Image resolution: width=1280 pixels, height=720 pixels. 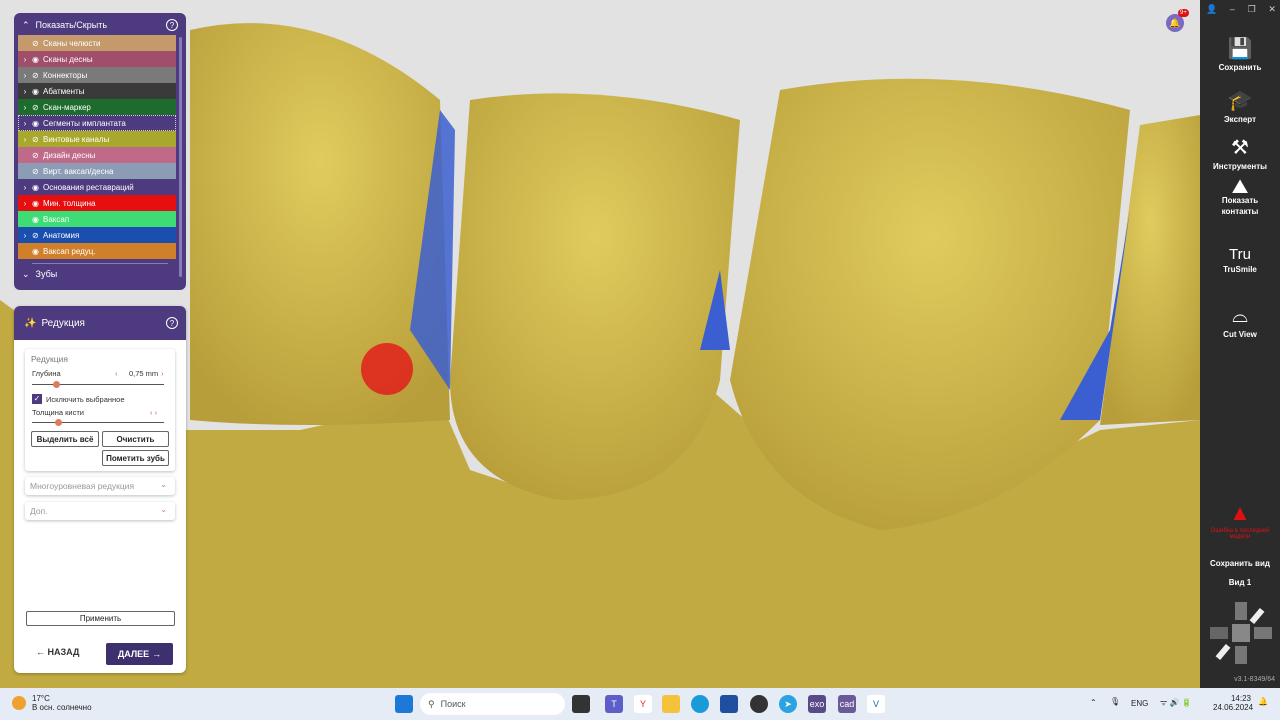 I want to click on next-button: ДАЛЕЕ →, so click(x=139, y=654).